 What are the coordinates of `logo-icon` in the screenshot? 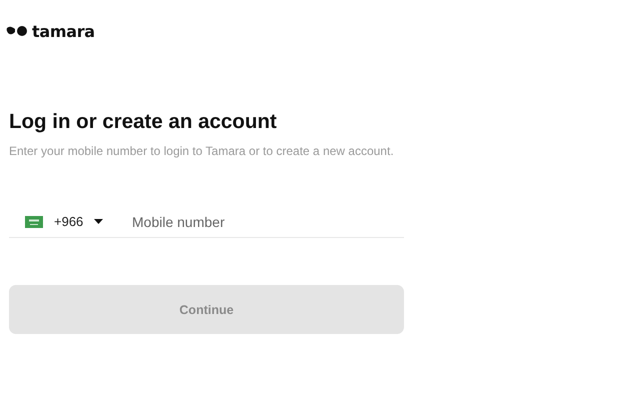 It's located at (17, 31).